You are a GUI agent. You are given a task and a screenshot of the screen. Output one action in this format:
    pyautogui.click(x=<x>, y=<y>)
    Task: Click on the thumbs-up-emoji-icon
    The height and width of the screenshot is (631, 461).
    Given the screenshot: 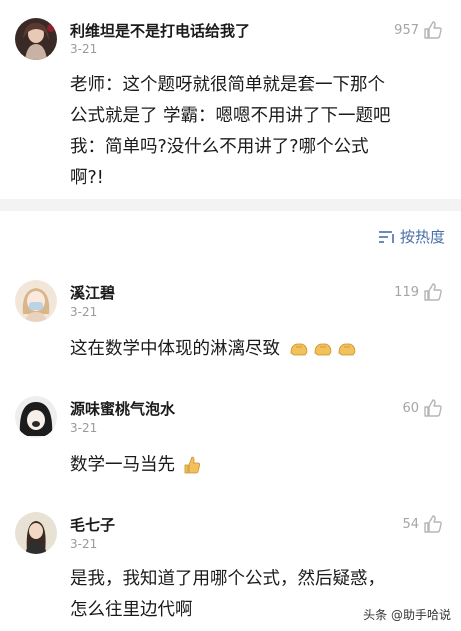 What is the action you would take?
    pyautogui.click(x=192, y=465)
    